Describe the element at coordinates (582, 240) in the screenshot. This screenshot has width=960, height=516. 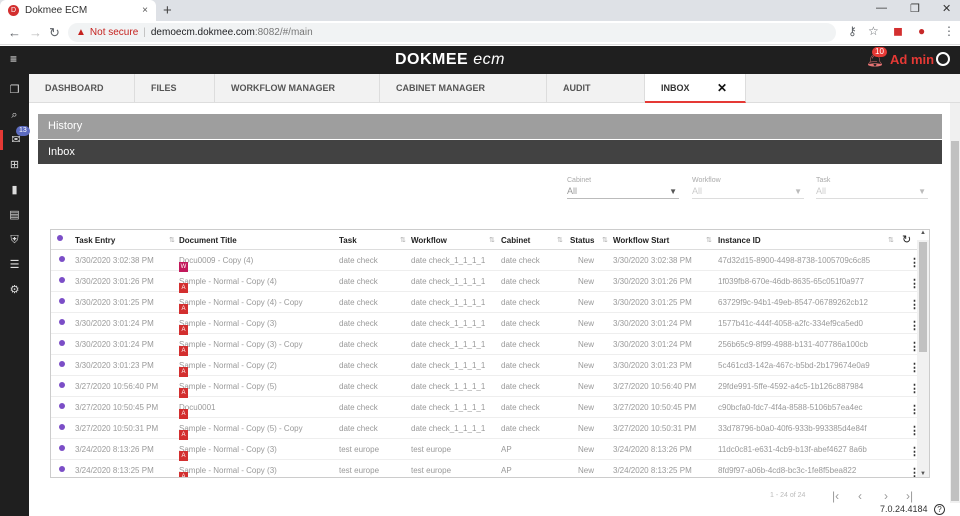
I see `header-status: Status` at that location.